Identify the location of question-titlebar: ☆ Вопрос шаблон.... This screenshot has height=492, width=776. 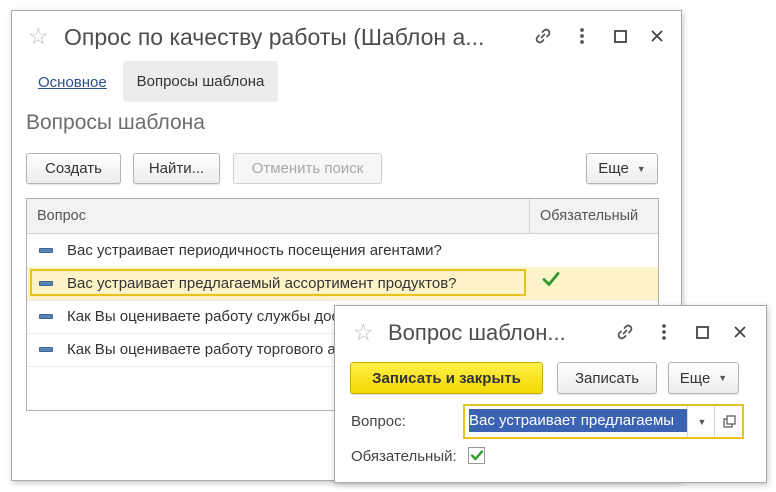
(550, 331).